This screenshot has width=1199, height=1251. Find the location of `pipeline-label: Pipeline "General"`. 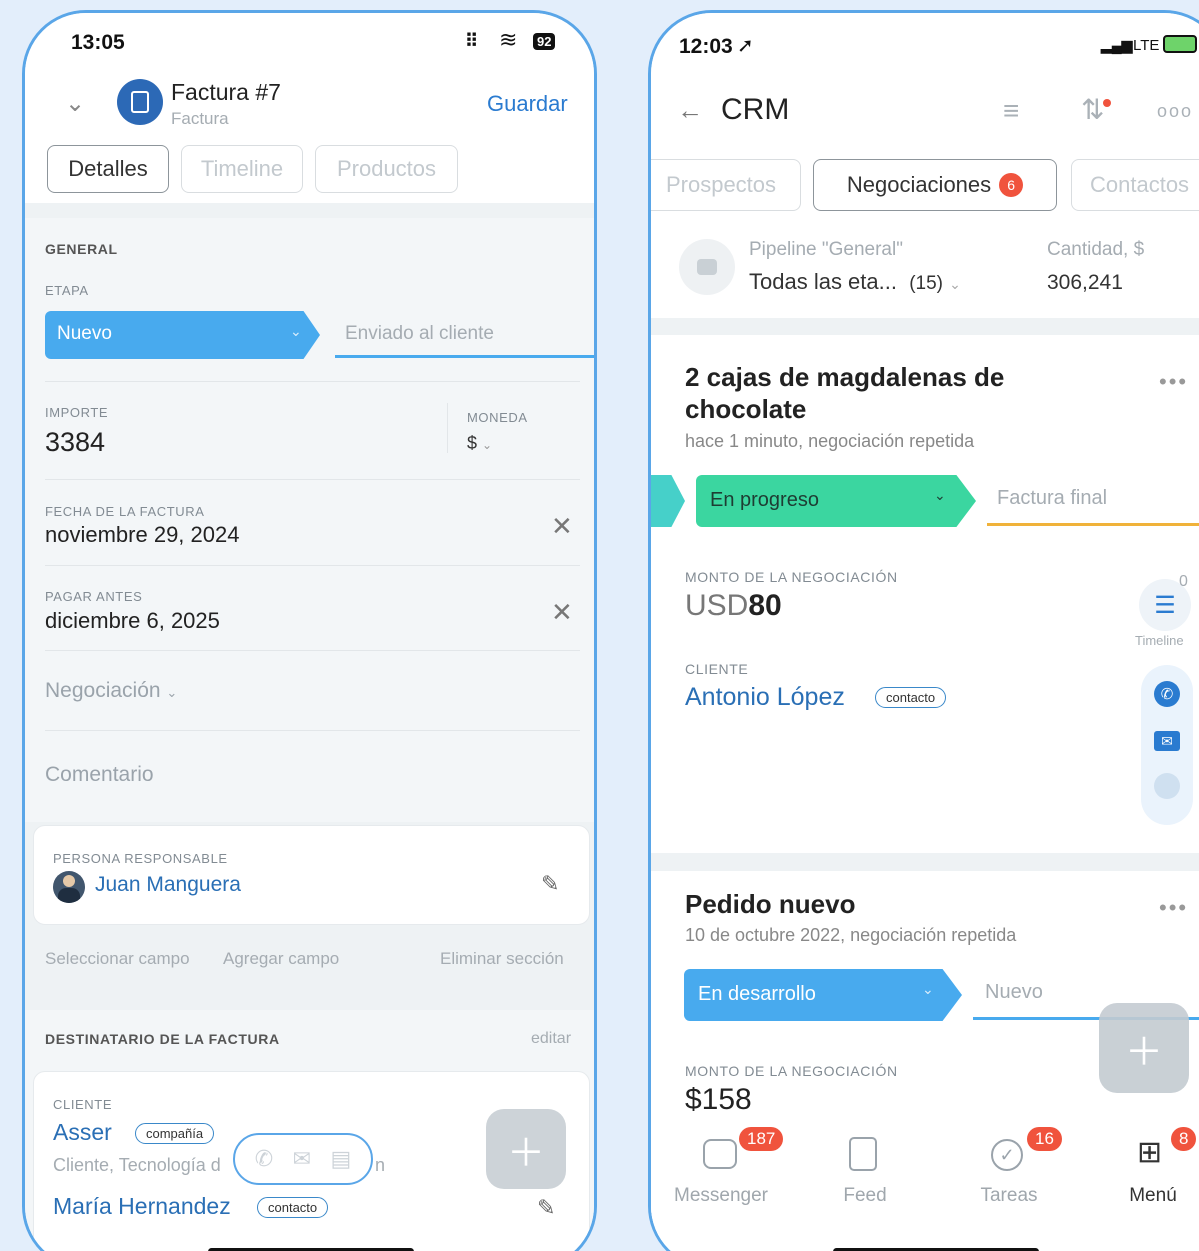

pipeline-label: Pipeline "General" is located at coordinates (826, 249).